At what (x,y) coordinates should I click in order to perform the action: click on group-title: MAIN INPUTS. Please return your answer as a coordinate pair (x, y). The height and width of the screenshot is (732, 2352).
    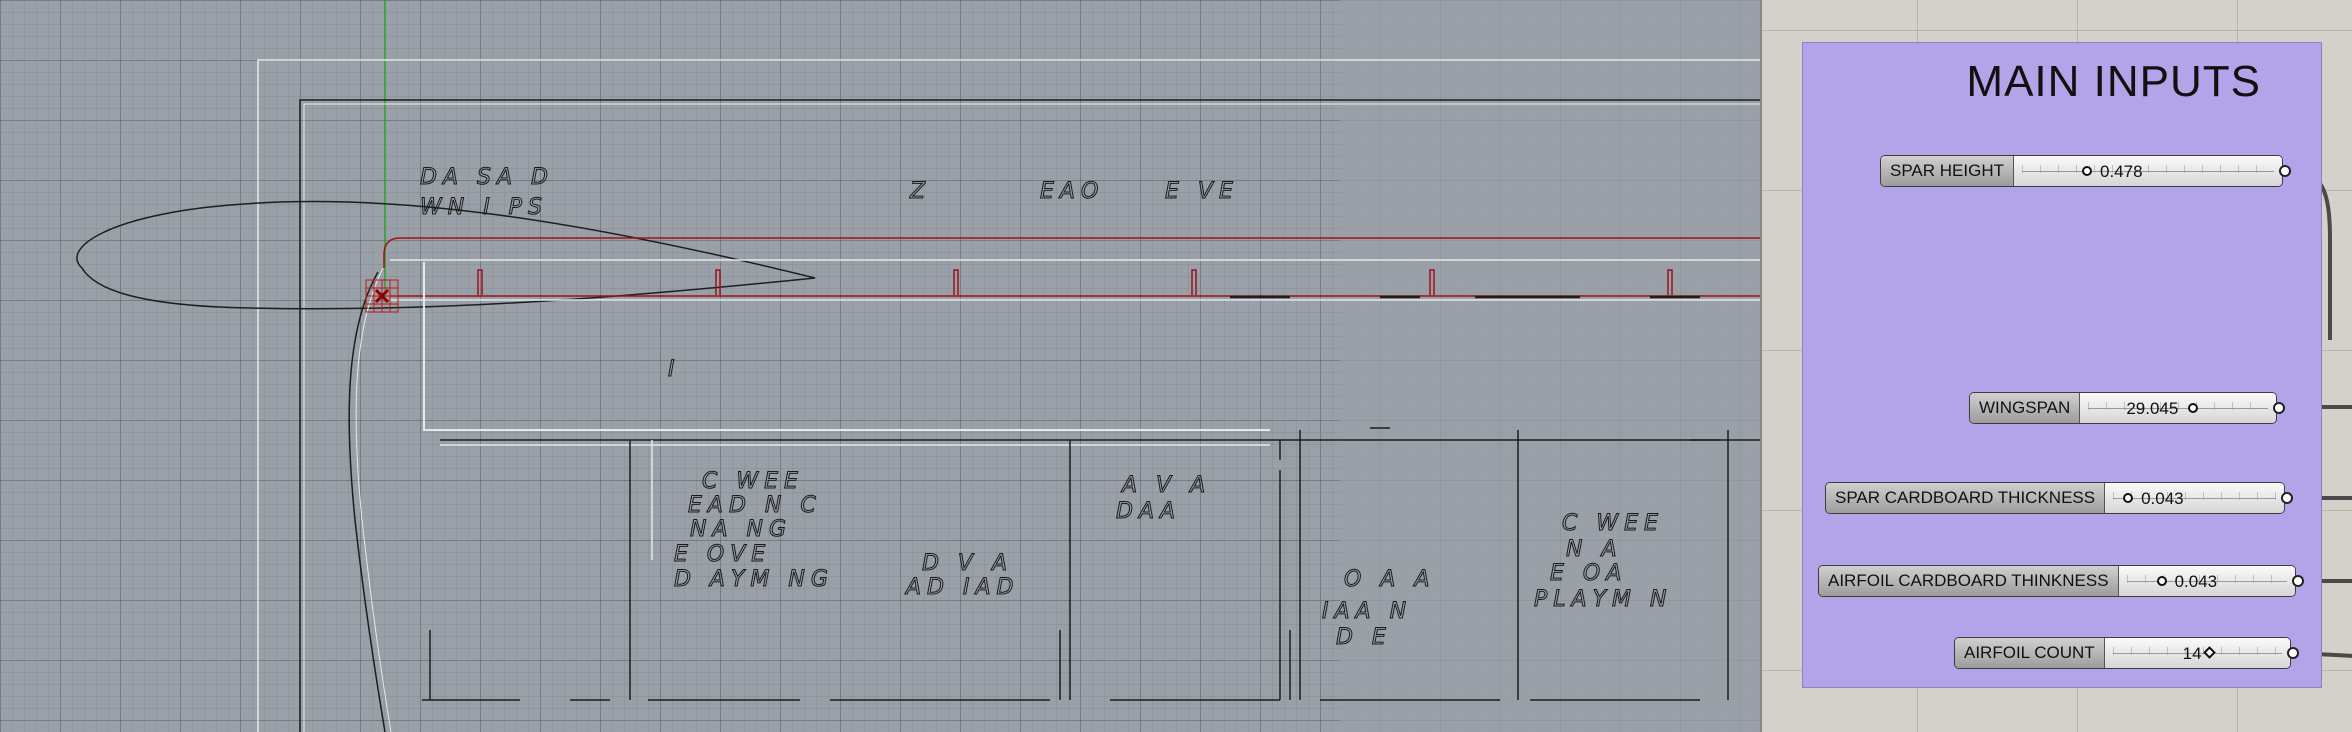
    Looking at the image, I should click on (2113, 81).